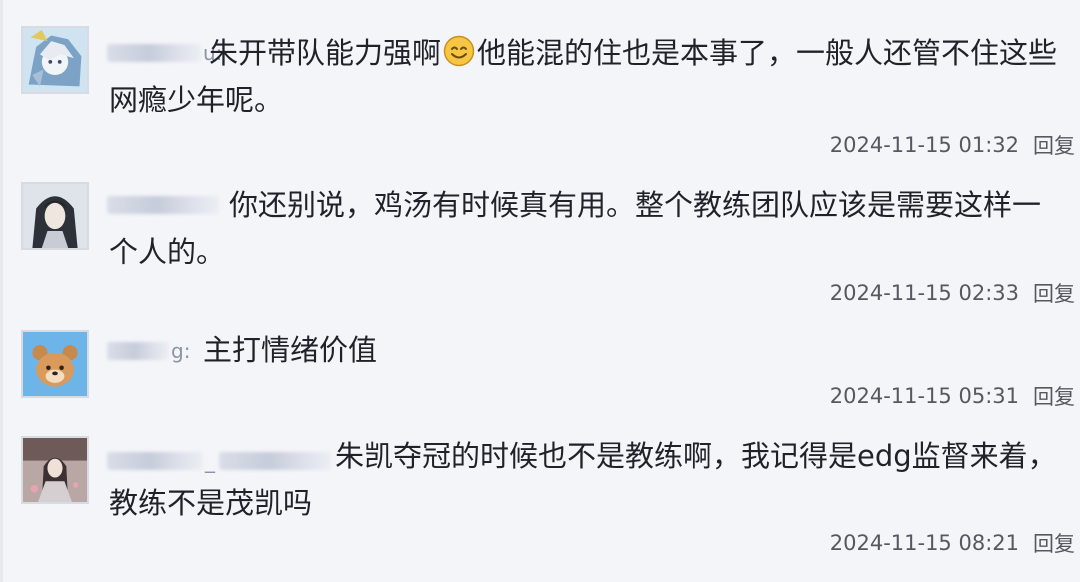  What do you see at coordinates (924, 396) in the screenshot?
I see `timestamp: 2024-11-15 05:31` at bounding box center [924, 396].